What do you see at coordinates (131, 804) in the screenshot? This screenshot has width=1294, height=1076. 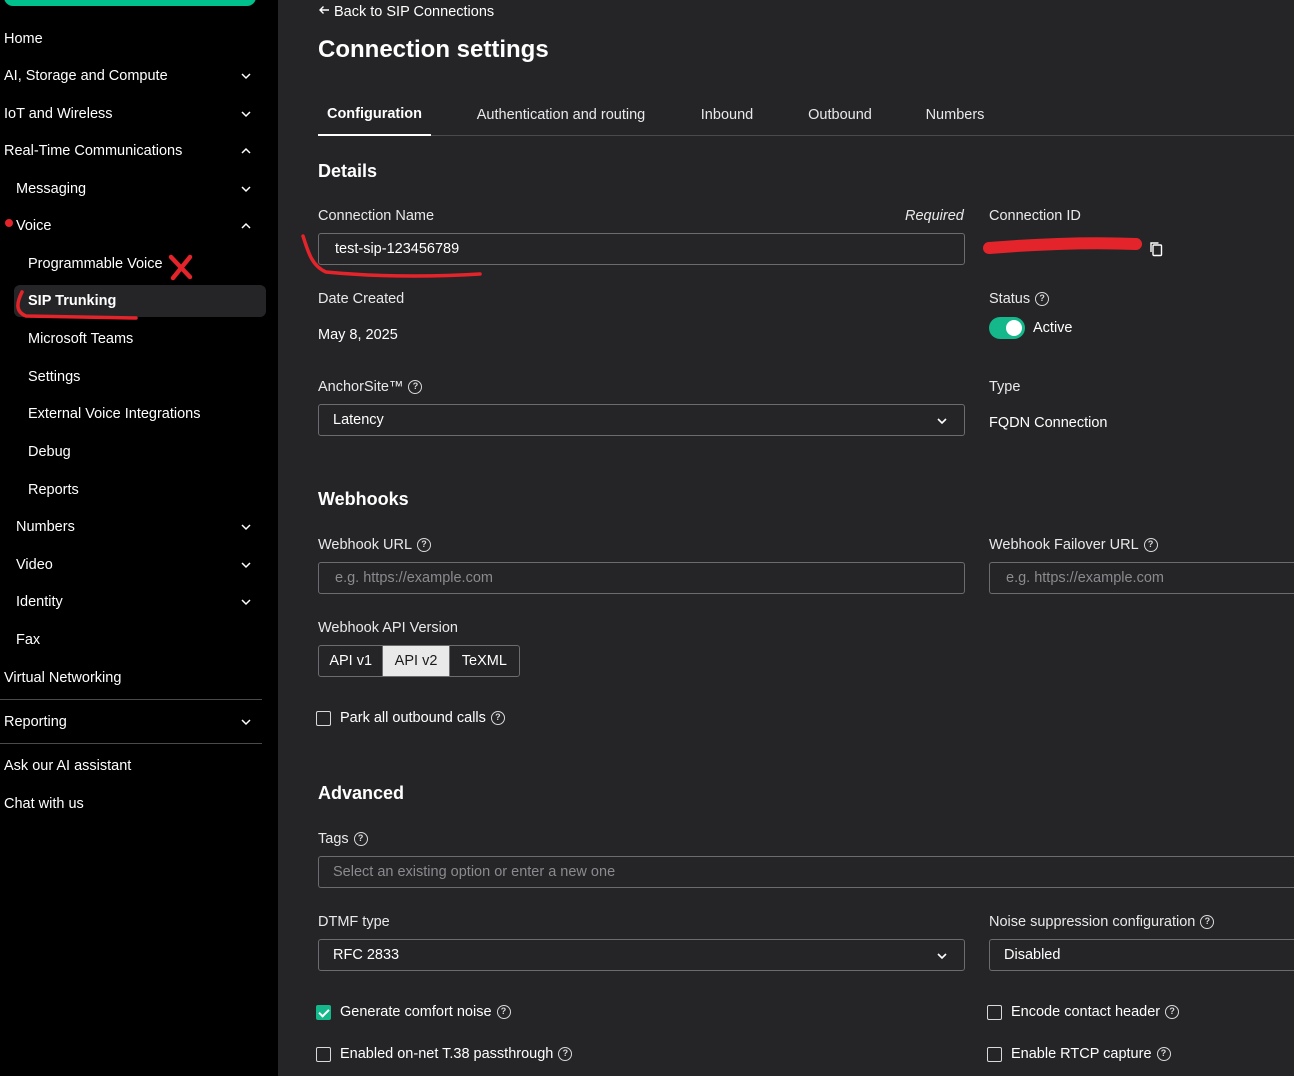 I see `sidebar-item-chat: Chat with us` at bounding box center [131, 804].